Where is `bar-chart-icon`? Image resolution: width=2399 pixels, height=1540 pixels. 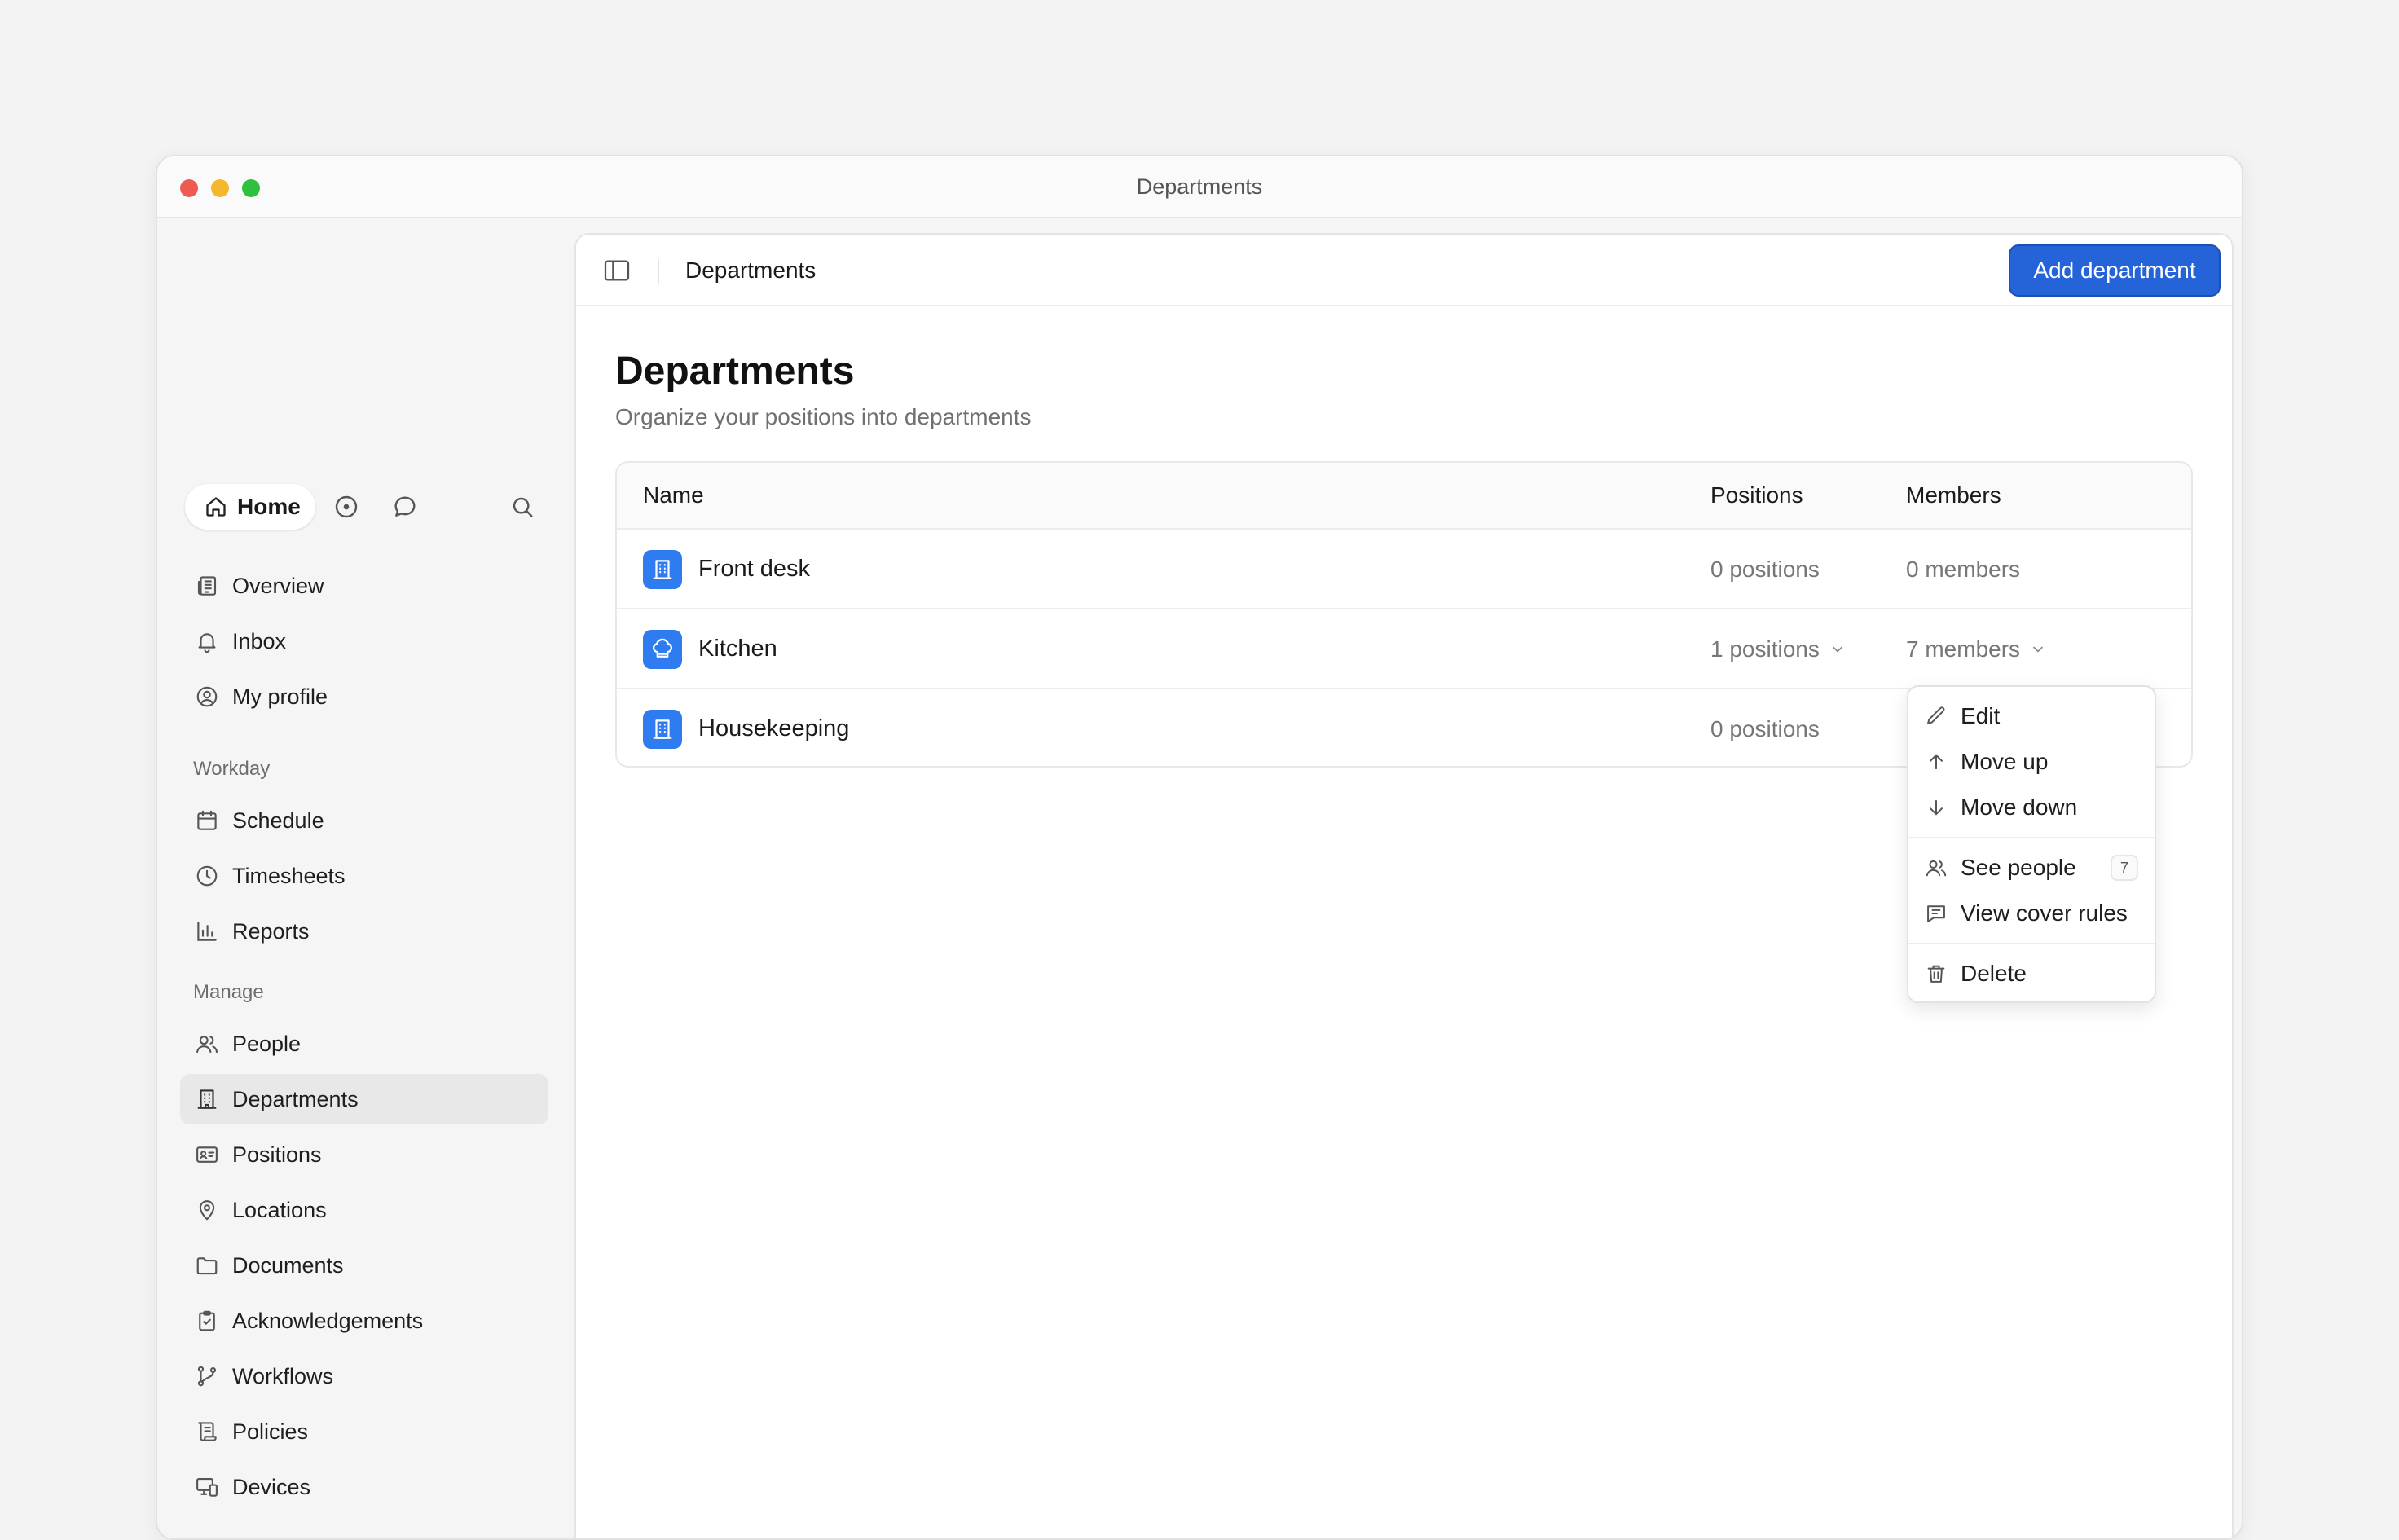 bar-chart-icon is located at coordinates (207, 931).